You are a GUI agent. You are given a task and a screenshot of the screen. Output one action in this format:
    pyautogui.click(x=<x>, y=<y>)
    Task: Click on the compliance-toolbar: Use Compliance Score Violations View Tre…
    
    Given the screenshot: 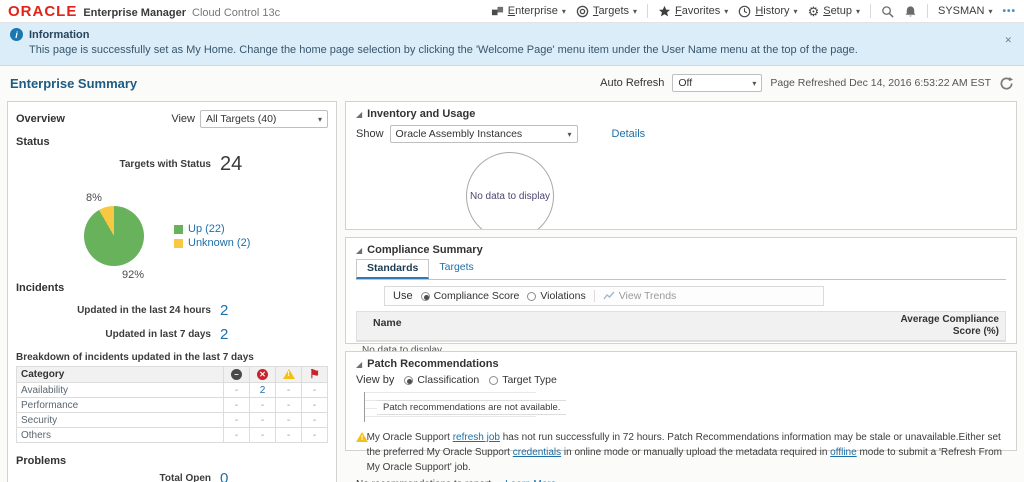 What is the action you would take?
    pyautogui.click(x=604, y=296)
    